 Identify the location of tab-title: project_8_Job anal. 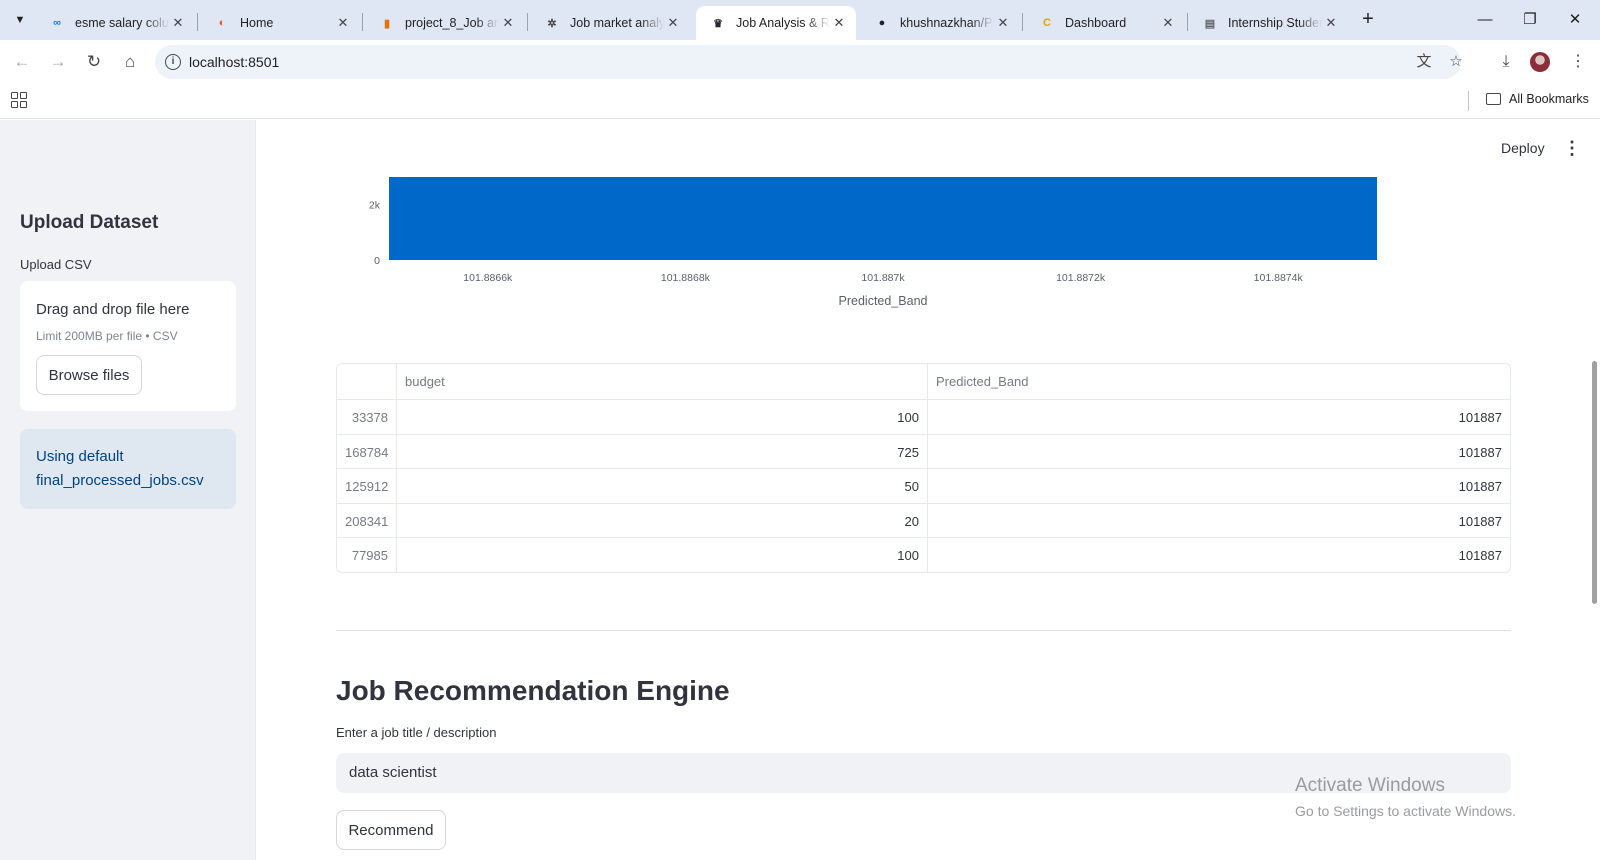
(452, 23).